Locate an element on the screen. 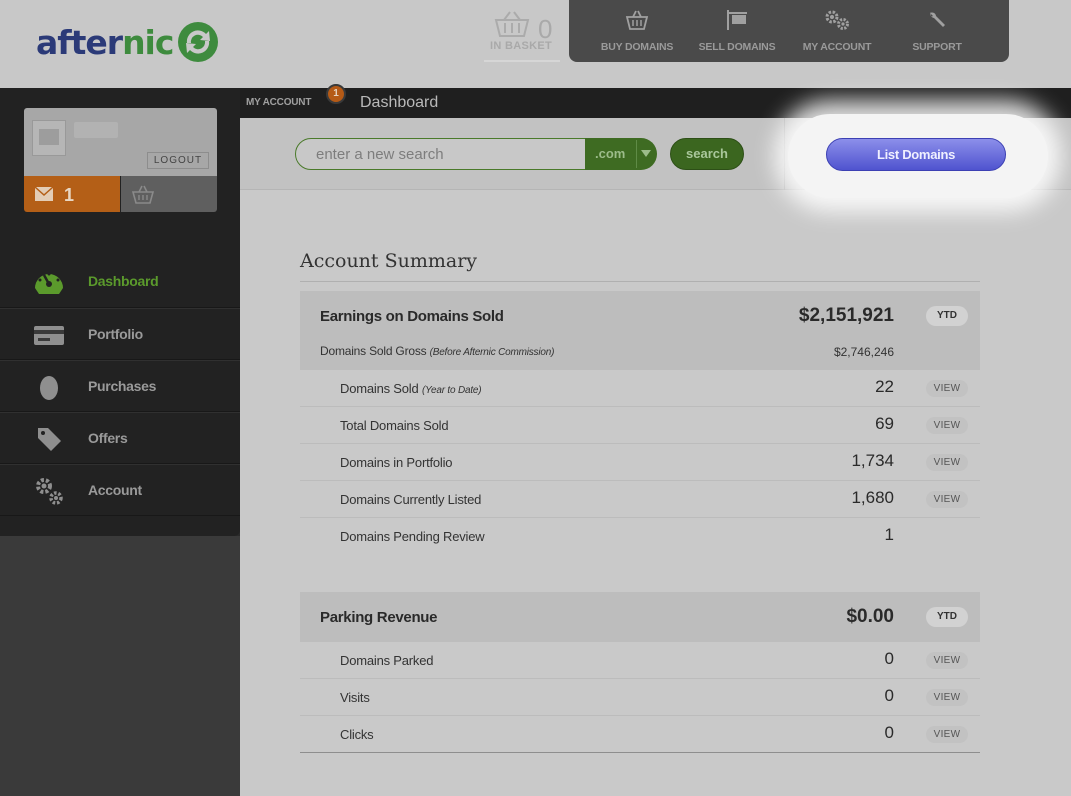  gauge-icon is located at coordinates (49, 283).